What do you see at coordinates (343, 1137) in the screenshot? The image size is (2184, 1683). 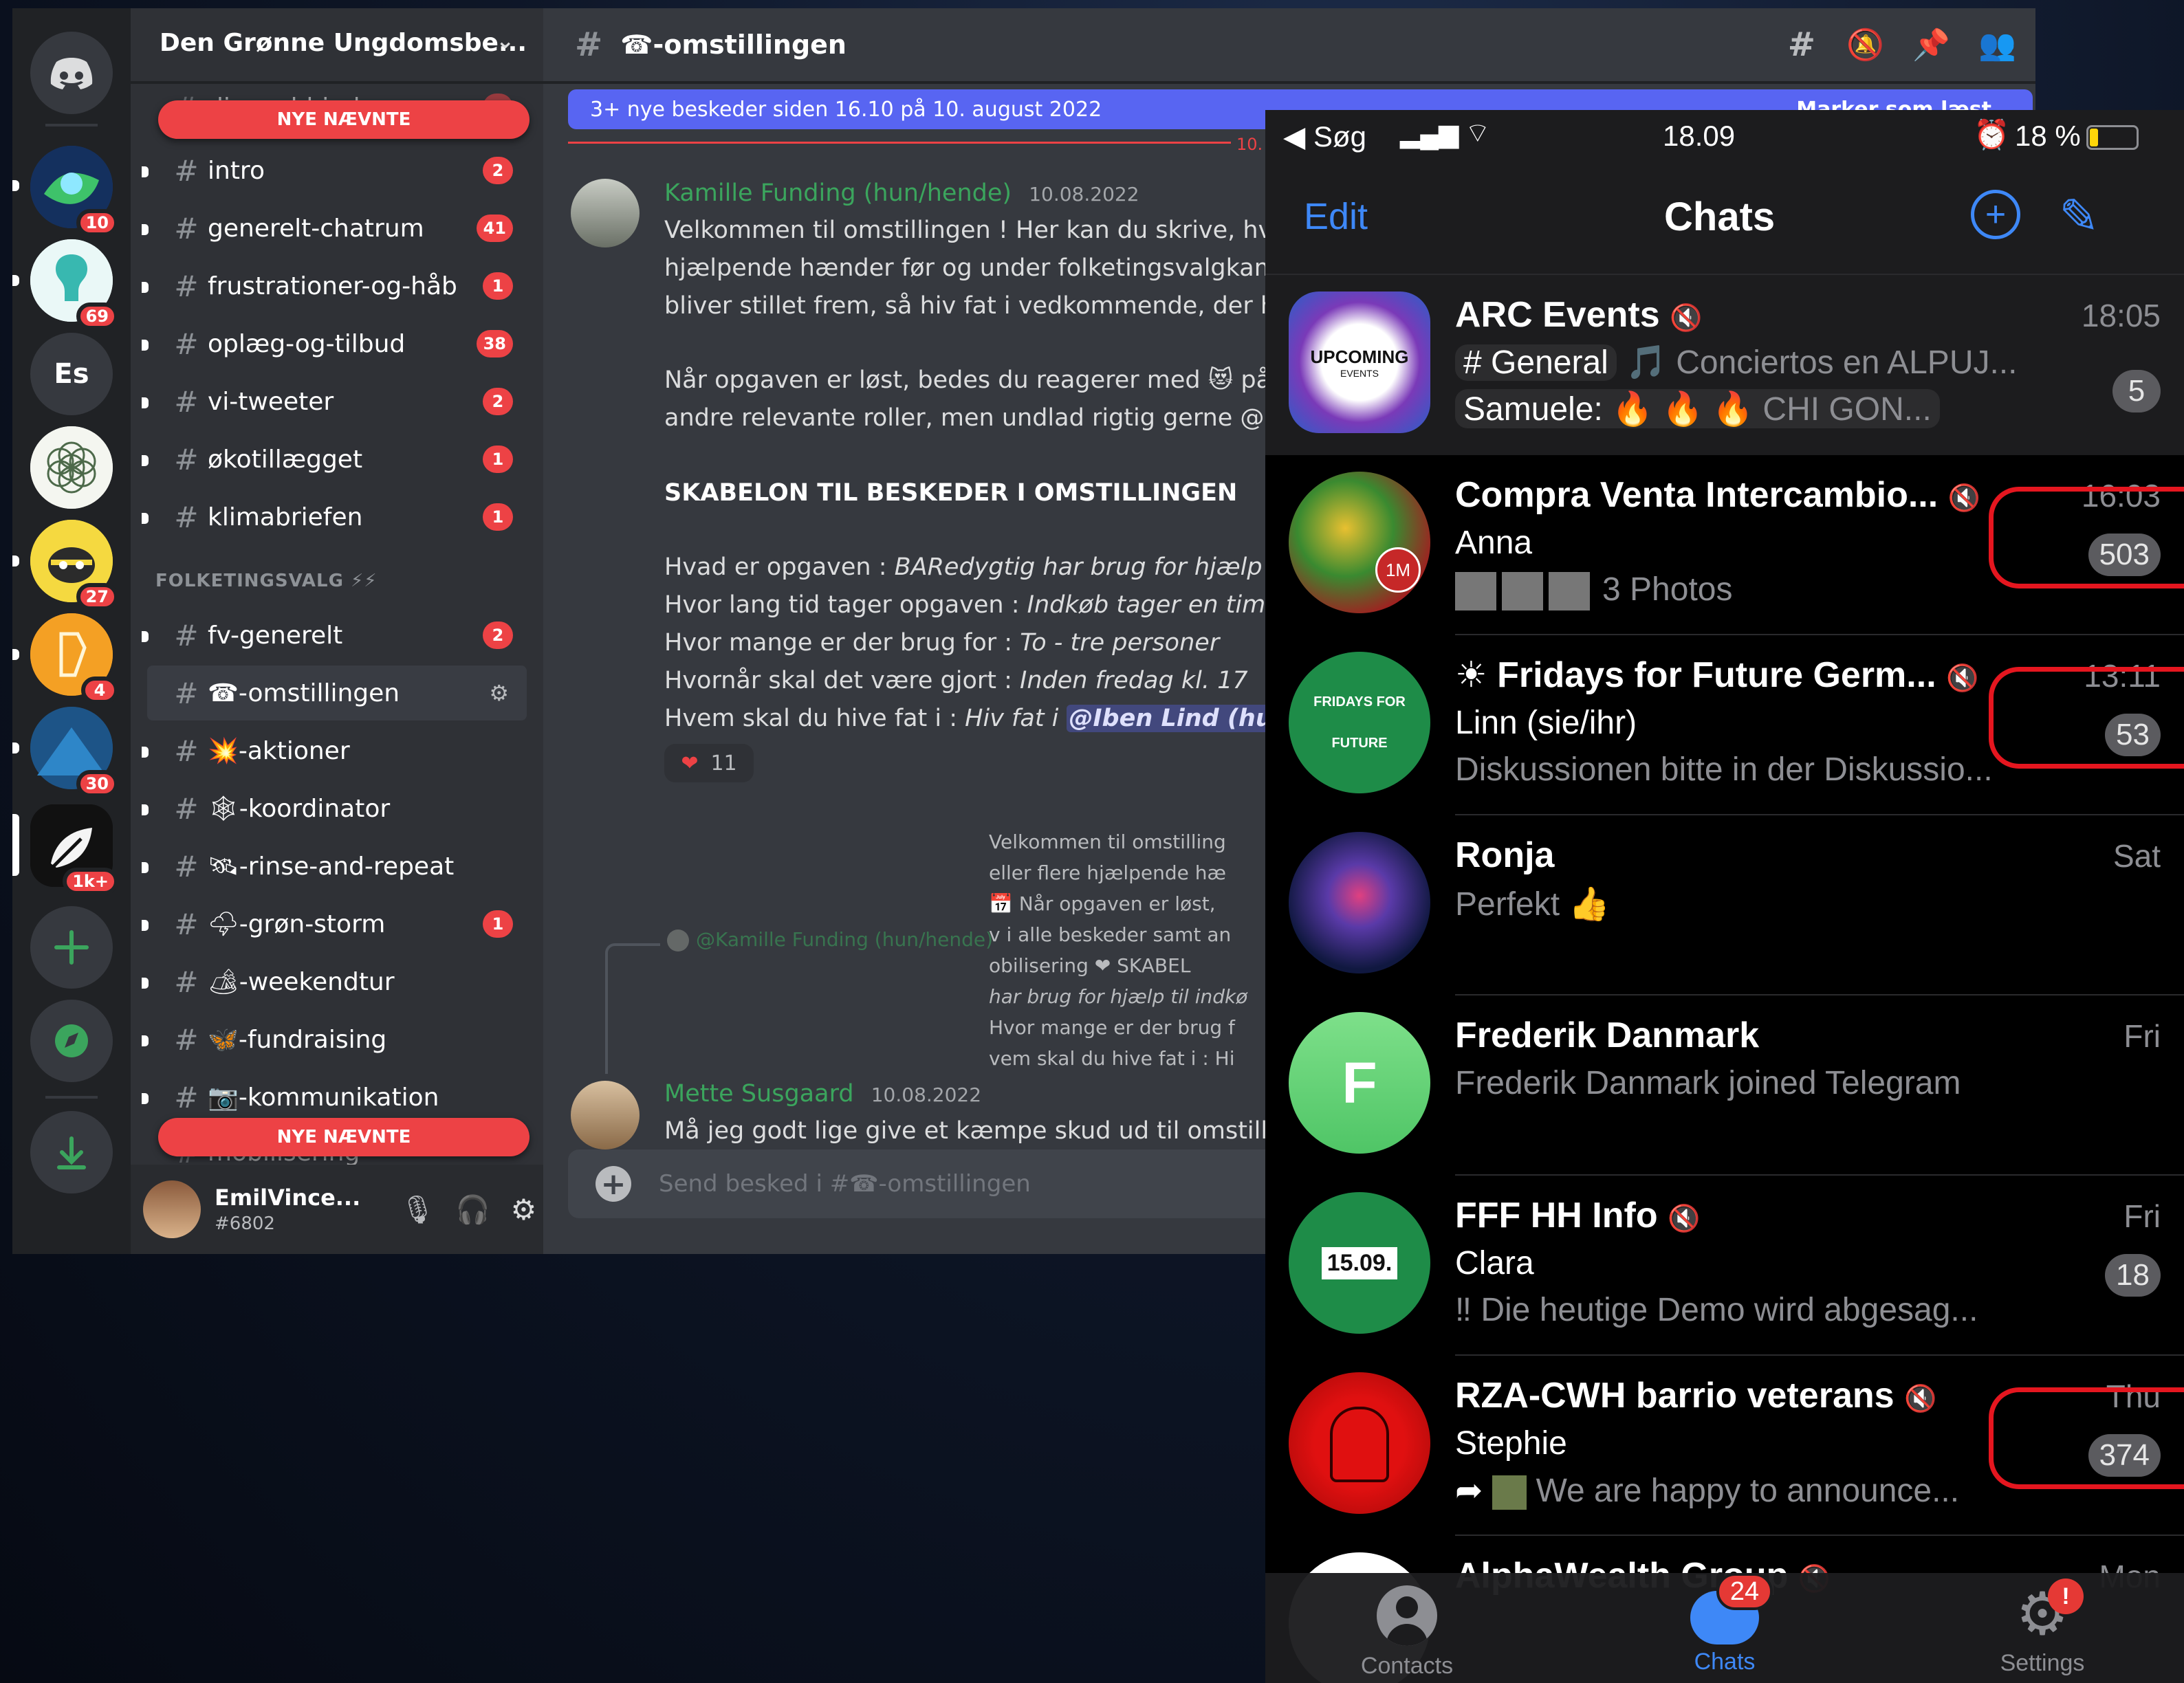 I see `new-mentions-banner-bottom: NYE NÆVNTE` at bounding box center [343, 1137].